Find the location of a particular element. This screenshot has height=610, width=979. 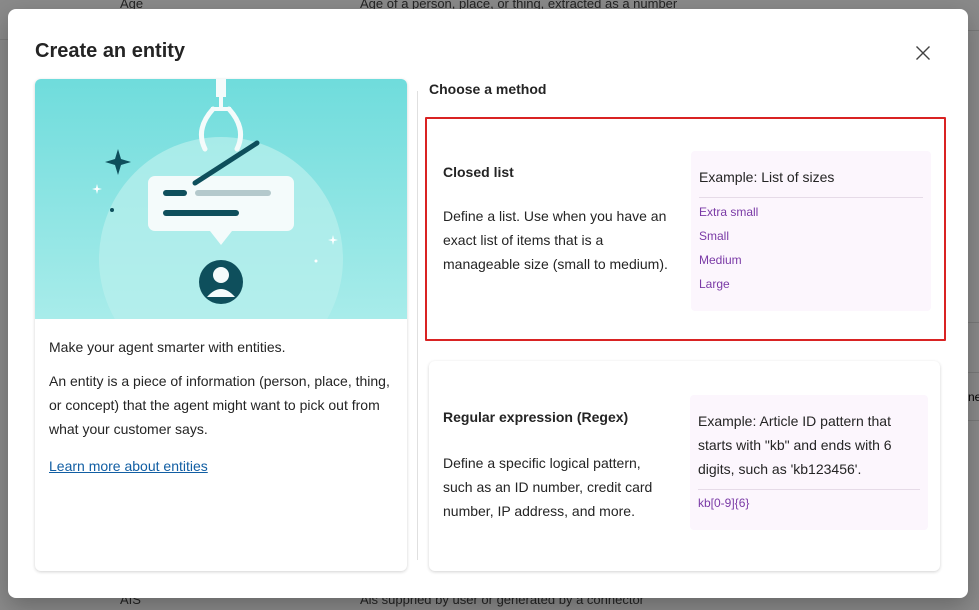

regex-title: Regular expression (Regex) is located at coordinates (536, 417).